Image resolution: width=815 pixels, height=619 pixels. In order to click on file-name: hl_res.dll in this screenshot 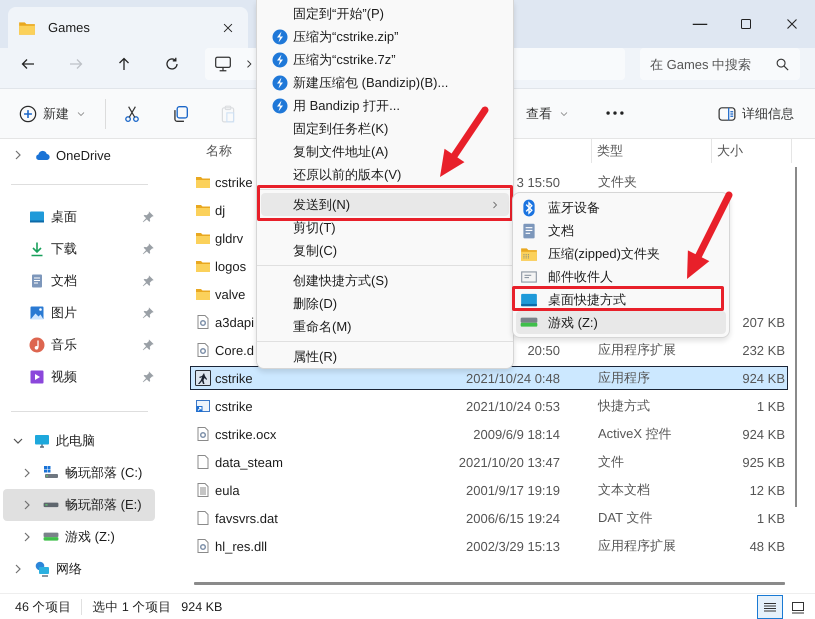, I will do `click(241, 546)`.